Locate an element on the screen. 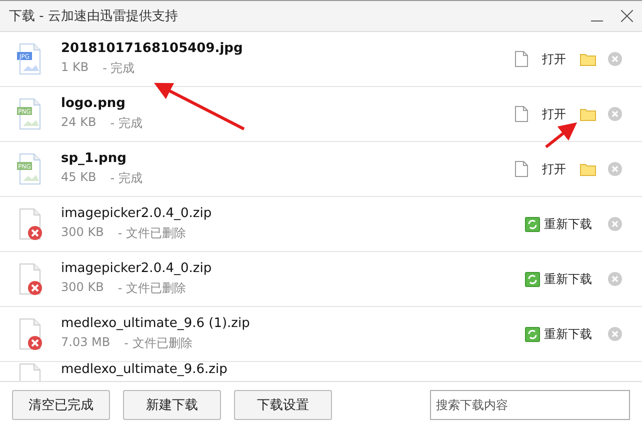  close-icon is located at coordinates (627, 16).